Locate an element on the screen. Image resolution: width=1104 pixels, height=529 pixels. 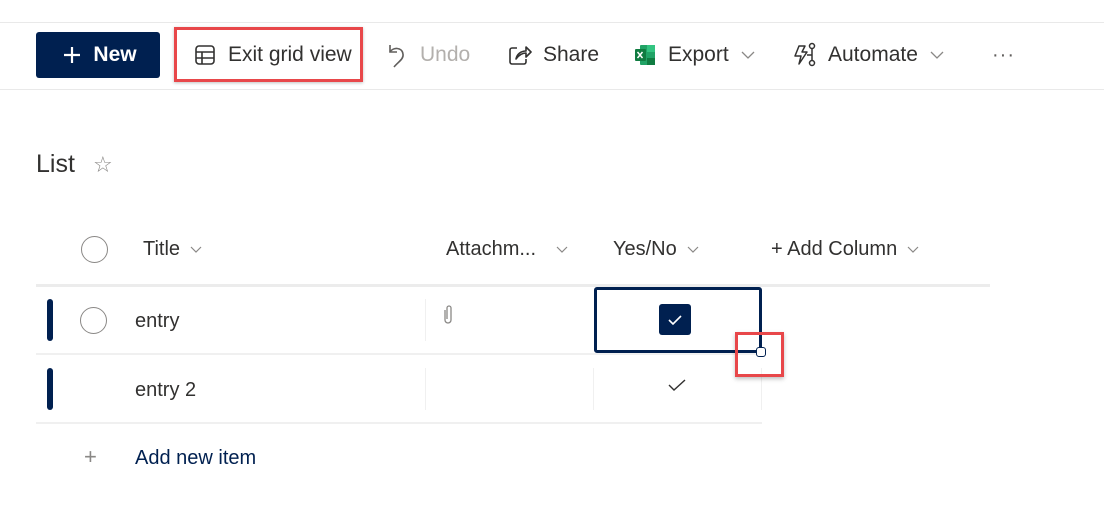
column-label: Yes/No is located at coordinates (645, 249).